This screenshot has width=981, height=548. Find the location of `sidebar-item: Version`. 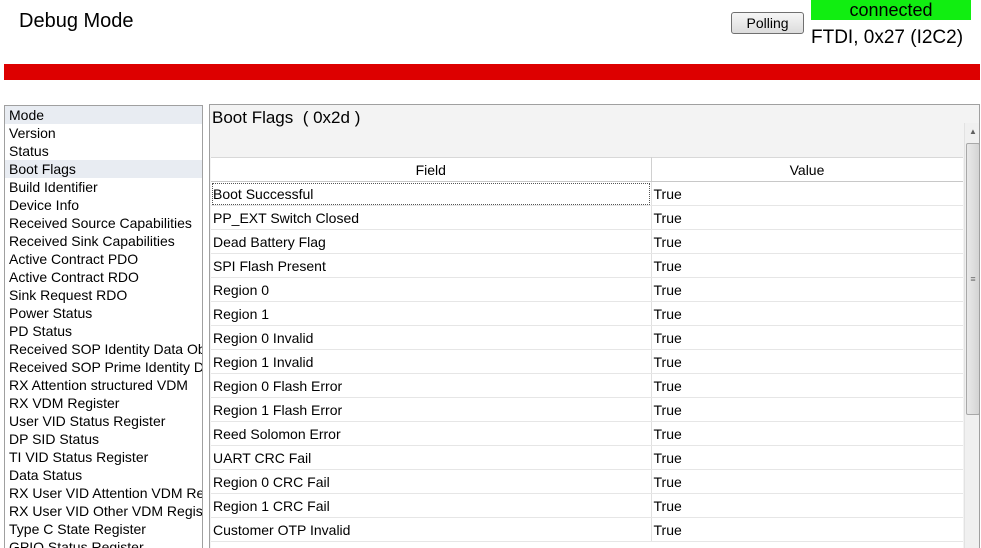

sidebar-item: Version is located at coordinates (103, 133).